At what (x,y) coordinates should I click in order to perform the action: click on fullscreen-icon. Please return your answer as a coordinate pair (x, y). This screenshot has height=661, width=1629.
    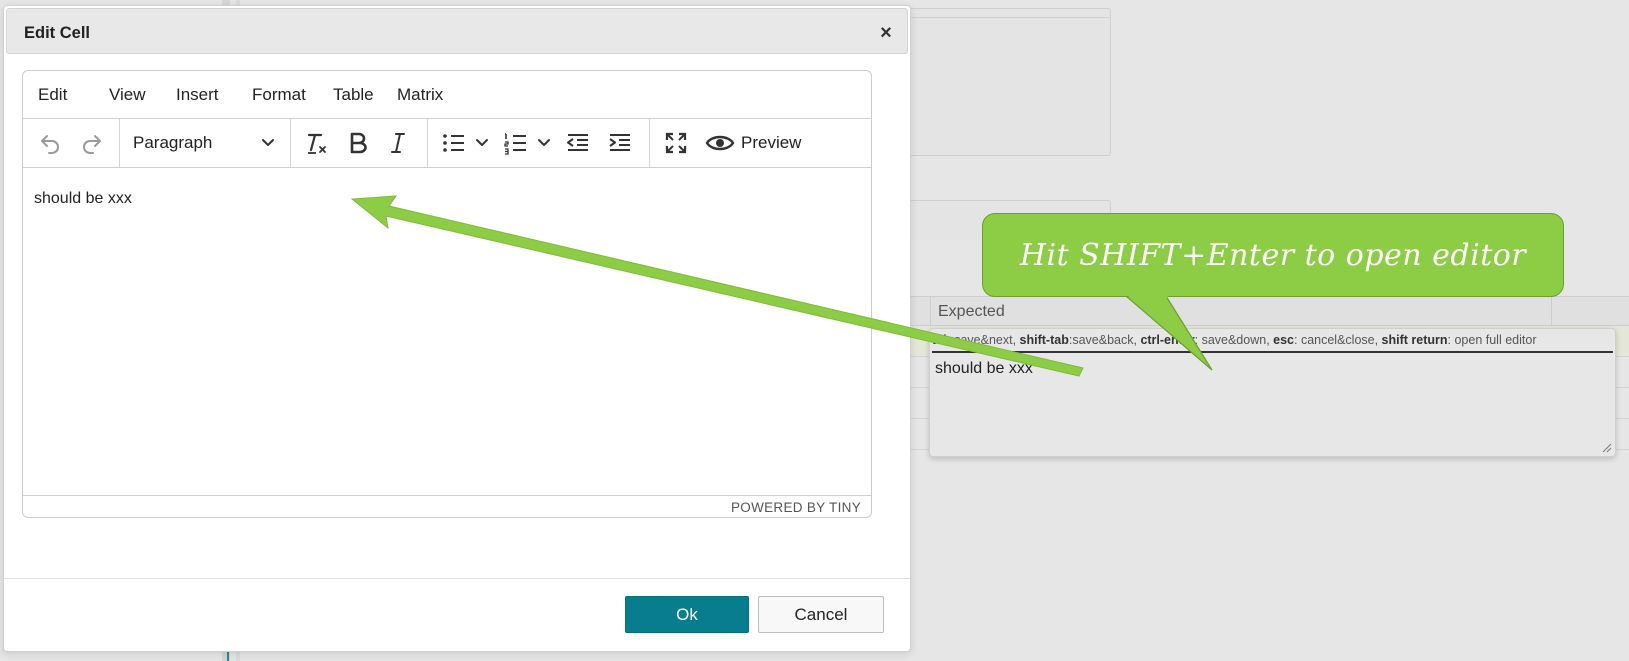
    Looking at the image, I should click on (676, 143).